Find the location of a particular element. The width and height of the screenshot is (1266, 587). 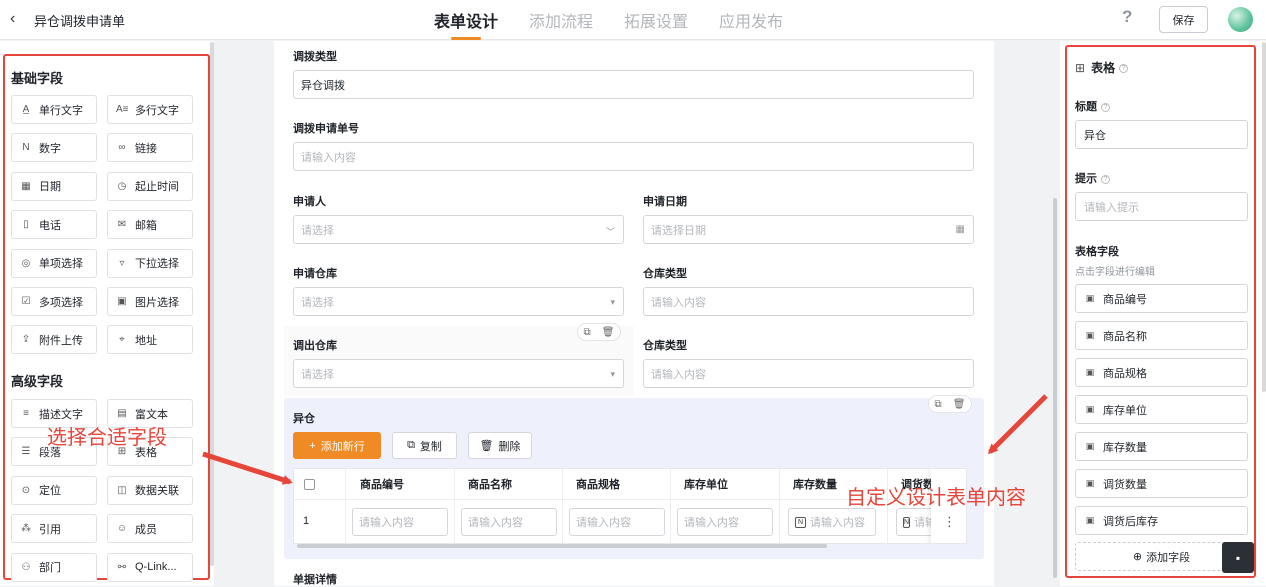

arrow-to-table is located at coordinates (247, 468).